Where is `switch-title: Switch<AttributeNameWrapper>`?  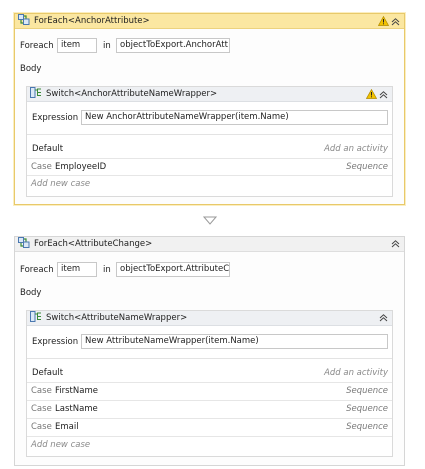 switch-title: Switch<AttributeNameWrapper> is located at coordinates (117, 318).